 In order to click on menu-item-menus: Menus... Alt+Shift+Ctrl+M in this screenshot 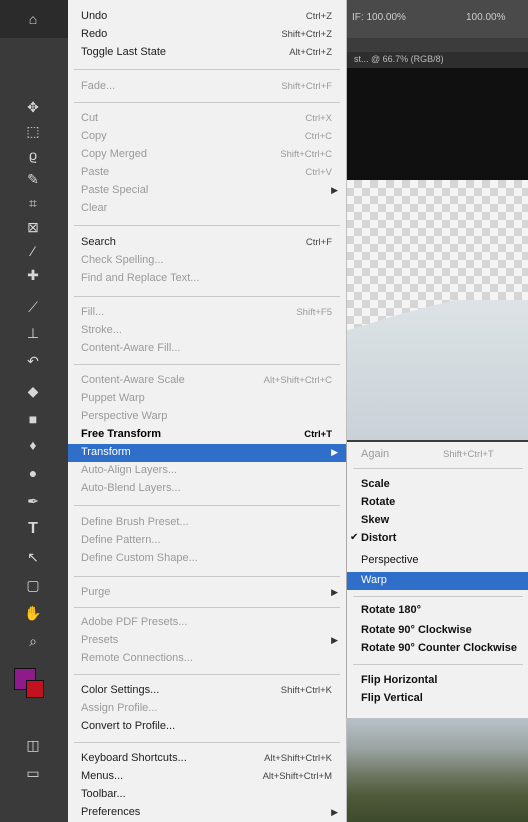, I will do `click(207, 777)`.